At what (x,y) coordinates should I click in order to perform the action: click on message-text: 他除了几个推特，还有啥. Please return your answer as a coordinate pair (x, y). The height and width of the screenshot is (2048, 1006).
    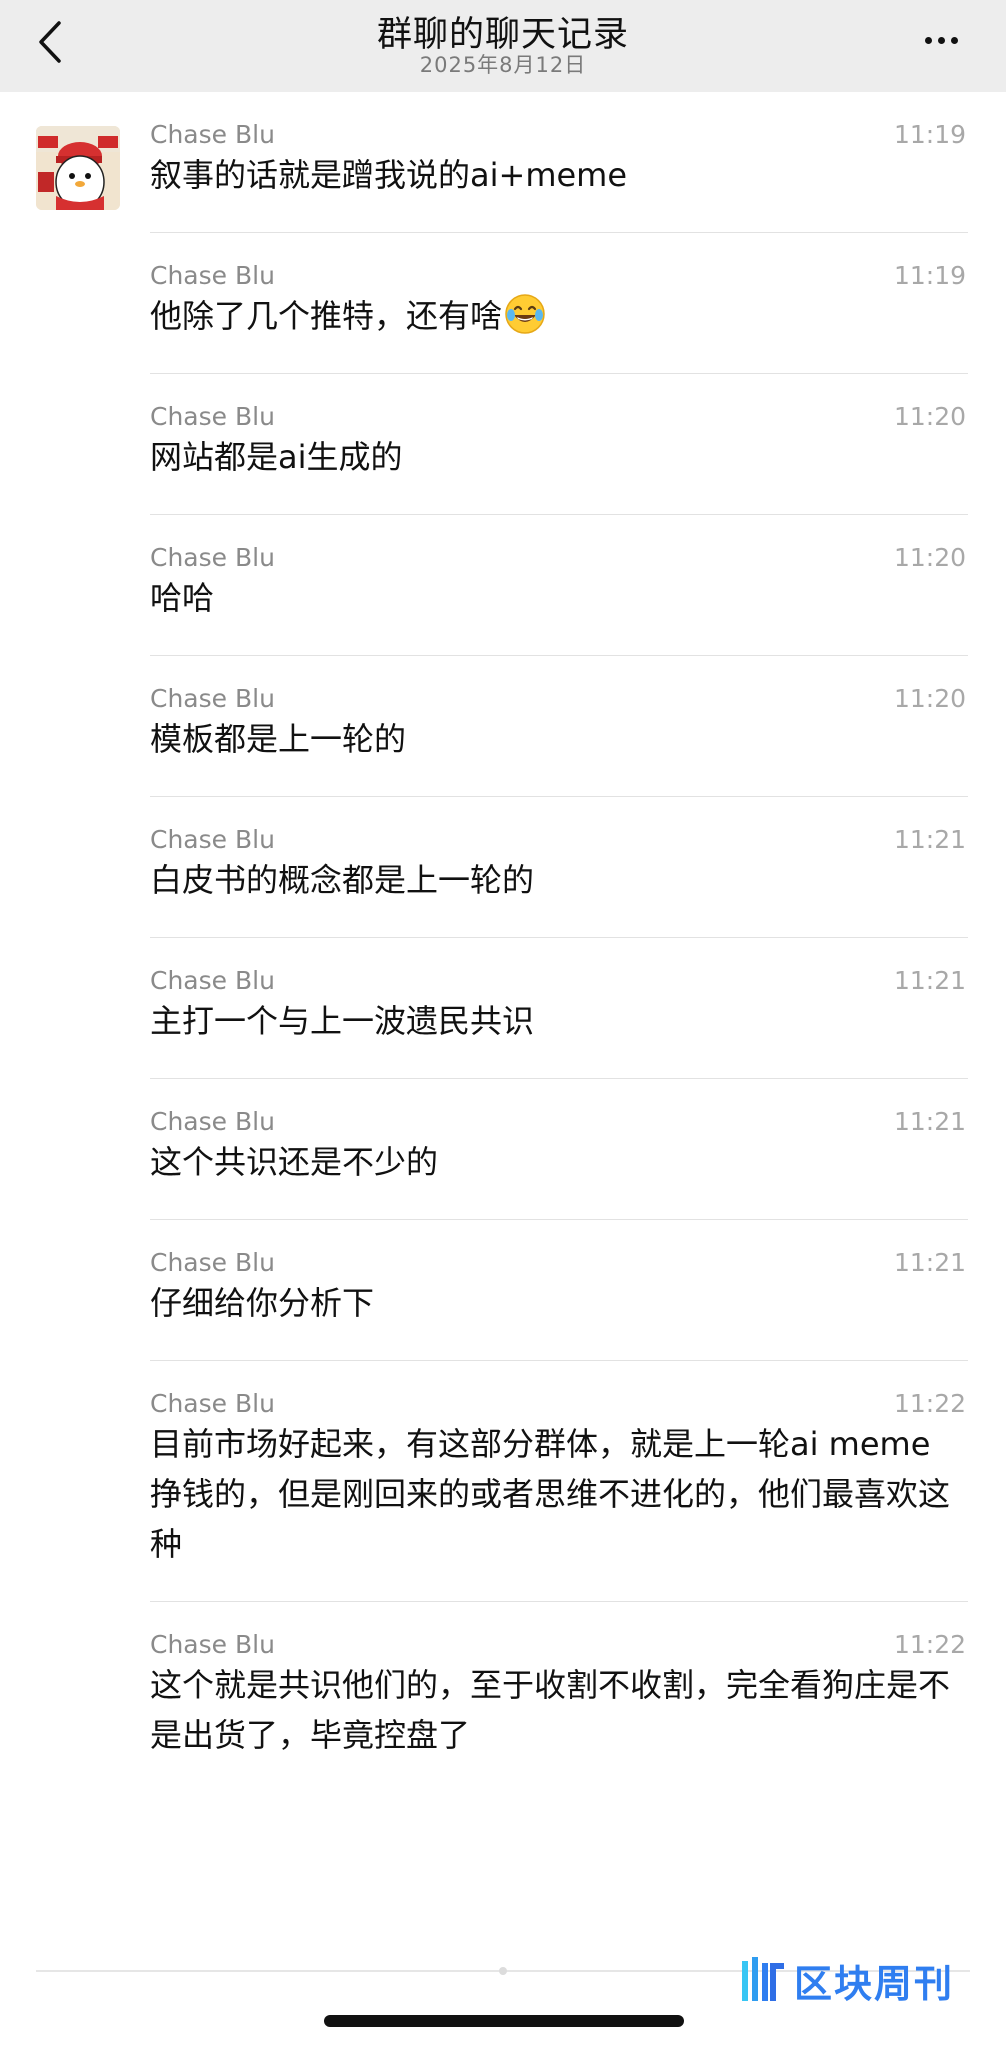
    Looking at the image, I should click on (326, 316).